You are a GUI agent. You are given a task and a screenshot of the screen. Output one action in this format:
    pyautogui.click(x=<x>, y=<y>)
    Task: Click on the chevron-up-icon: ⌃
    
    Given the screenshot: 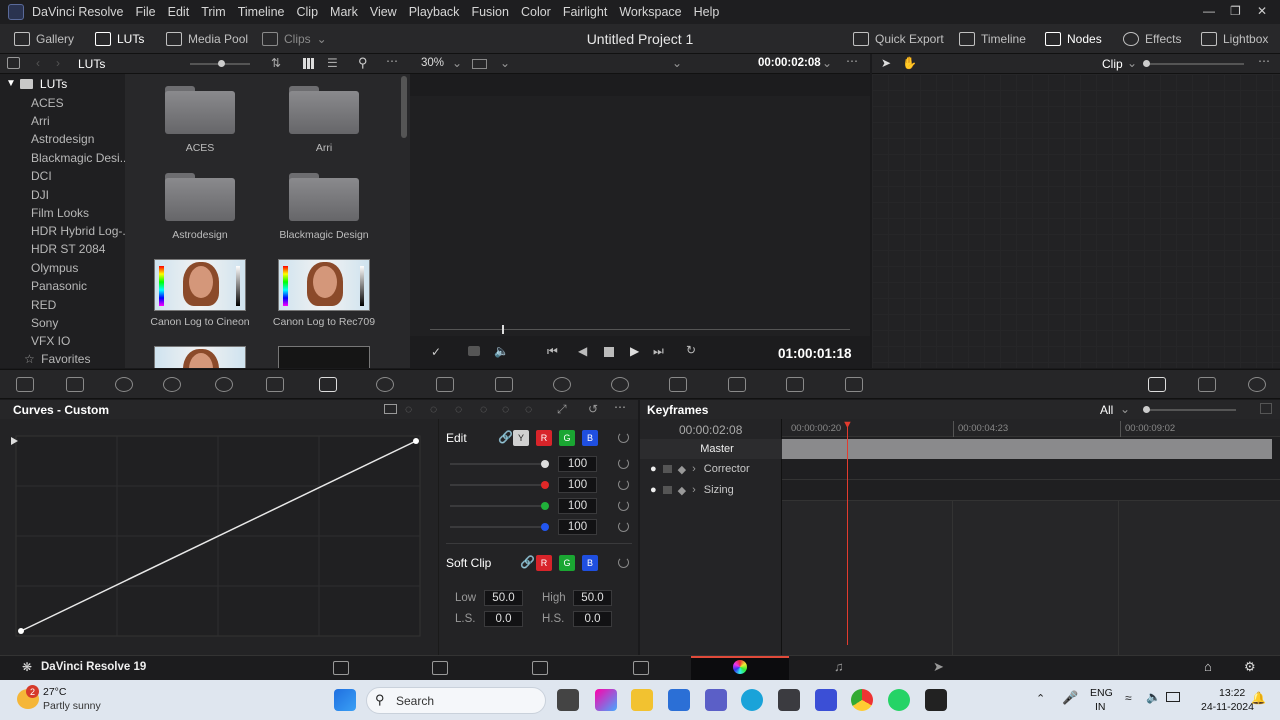 What is the action you would take?
    pyautogui.click(x=1040, y=698)
    